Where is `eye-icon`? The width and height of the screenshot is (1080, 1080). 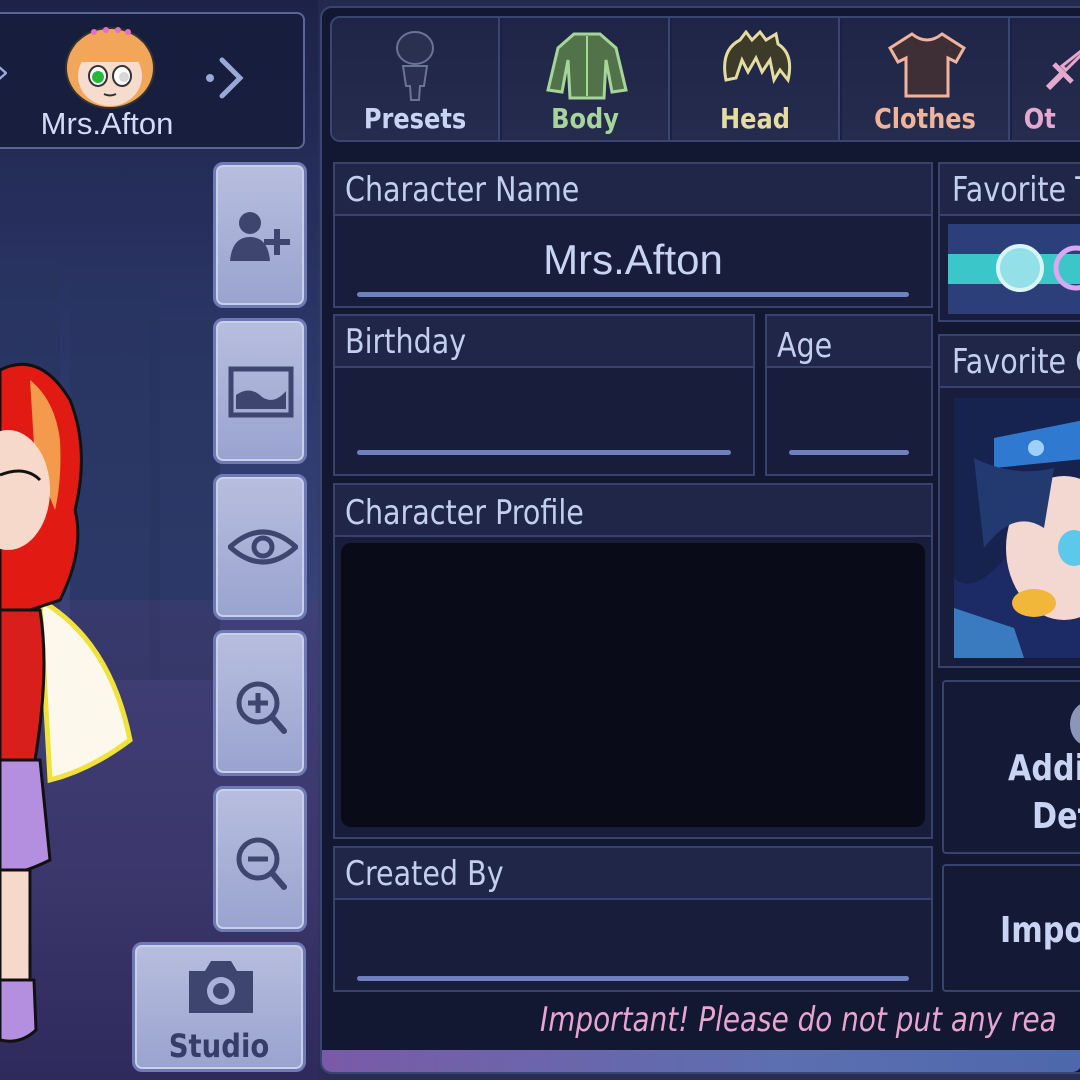 eye-icon is located at coordinates (263, 547).